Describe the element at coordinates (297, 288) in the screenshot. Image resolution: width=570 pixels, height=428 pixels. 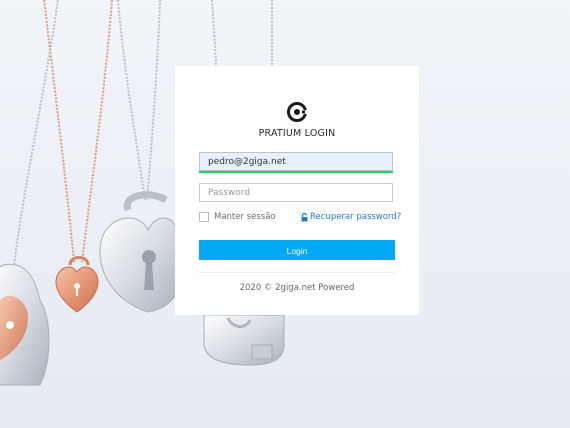
I see `footer-text: 2020 © 2giga.net Powered` at that location.